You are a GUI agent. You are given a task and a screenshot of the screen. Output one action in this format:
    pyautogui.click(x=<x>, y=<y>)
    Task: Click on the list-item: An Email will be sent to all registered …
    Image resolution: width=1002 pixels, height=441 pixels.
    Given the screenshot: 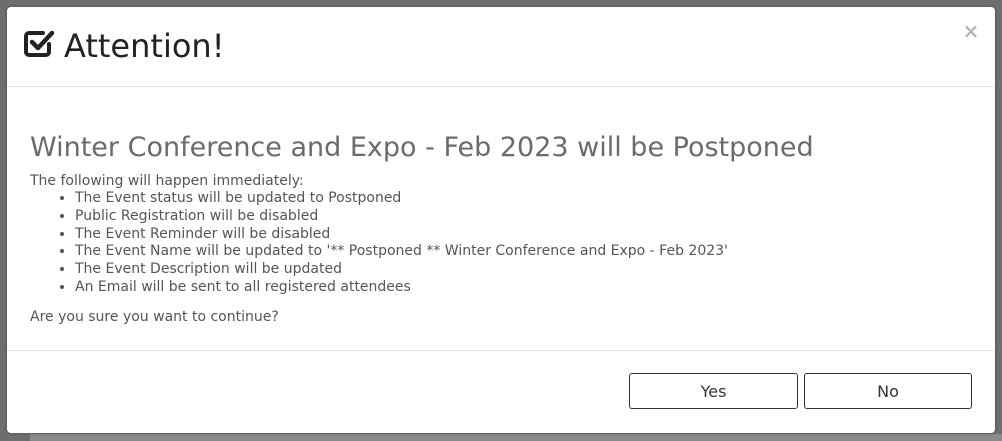 What is the action you would take?
    pyautogui.click(x=401, y=288)
    